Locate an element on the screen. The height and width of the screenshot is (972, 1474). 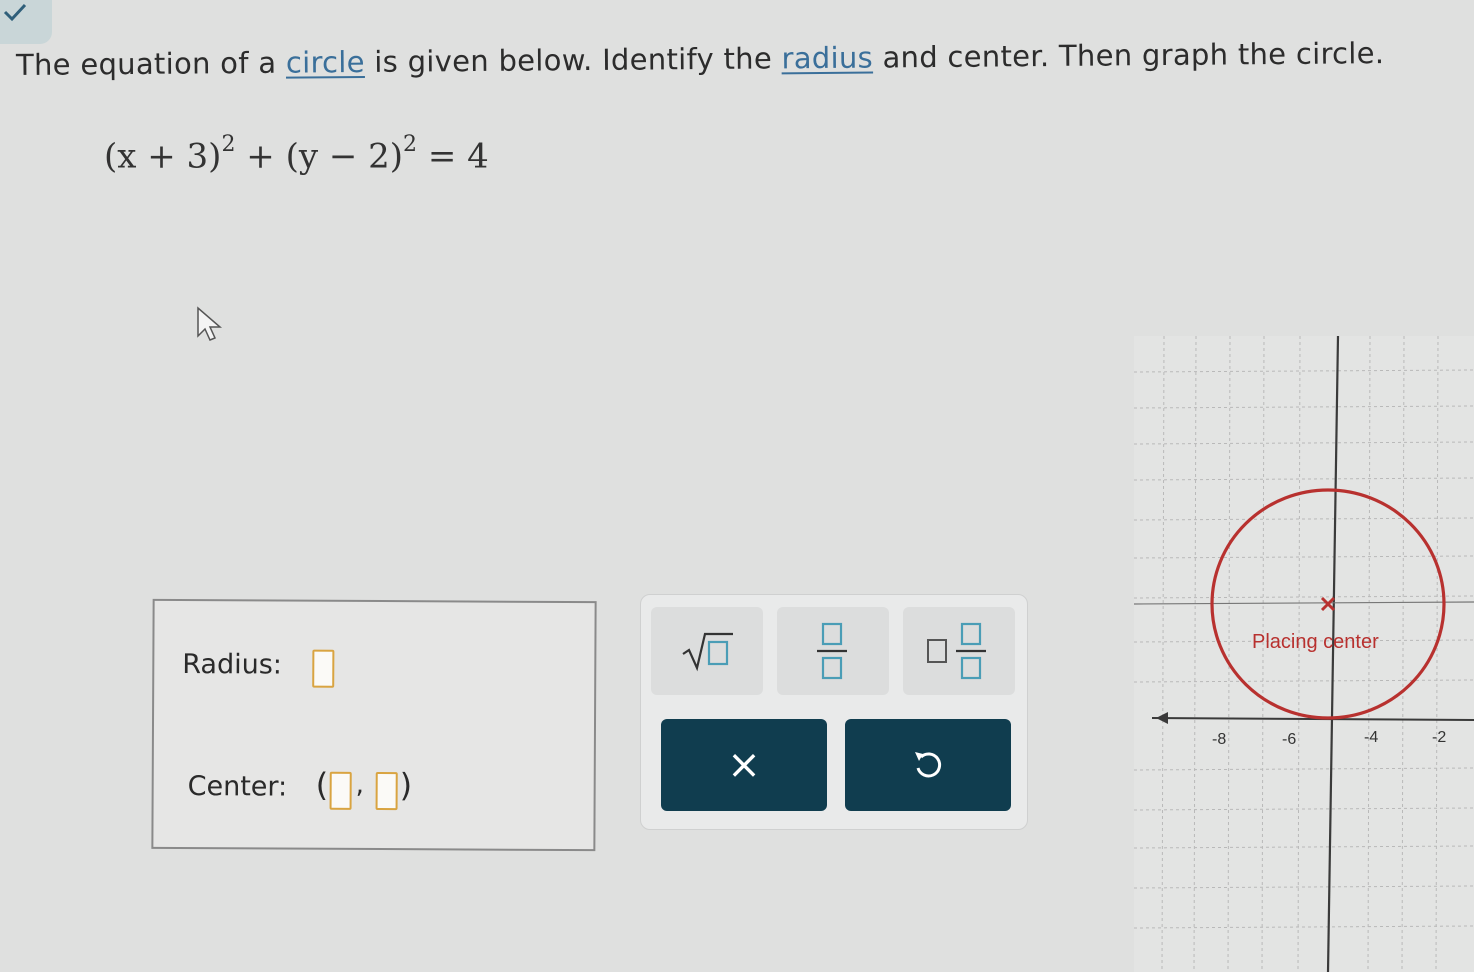
undo-button is located at coordinates (928, 765).